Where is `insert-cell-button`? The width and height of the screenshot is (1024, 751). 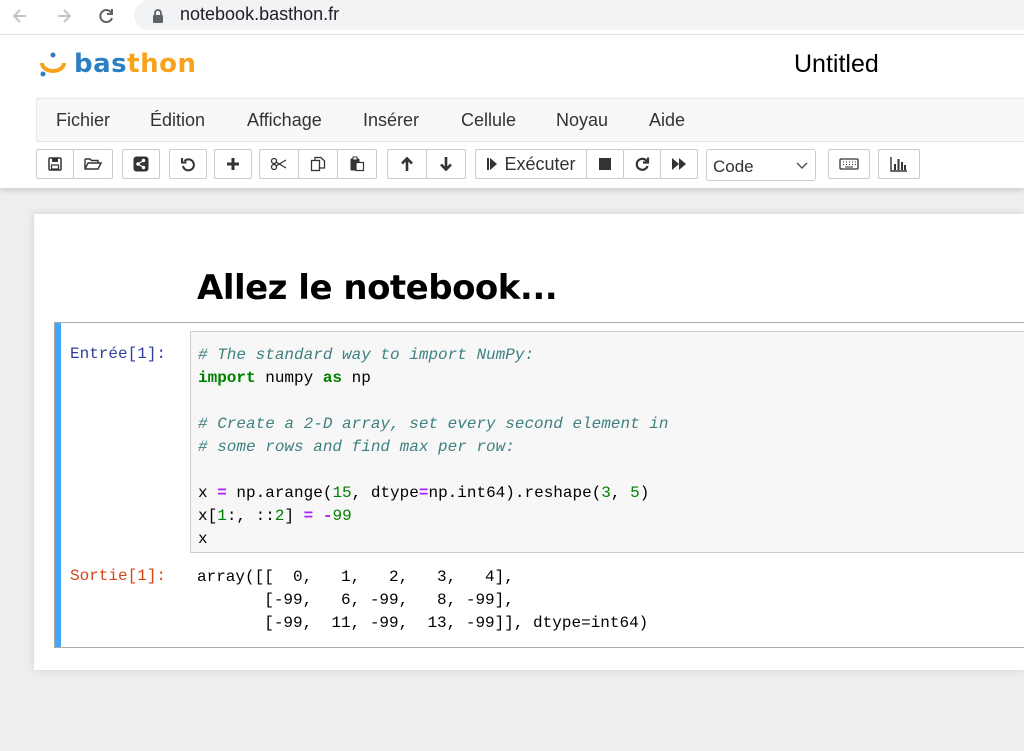 insert-cell-button is located at coordinates (233, 164).